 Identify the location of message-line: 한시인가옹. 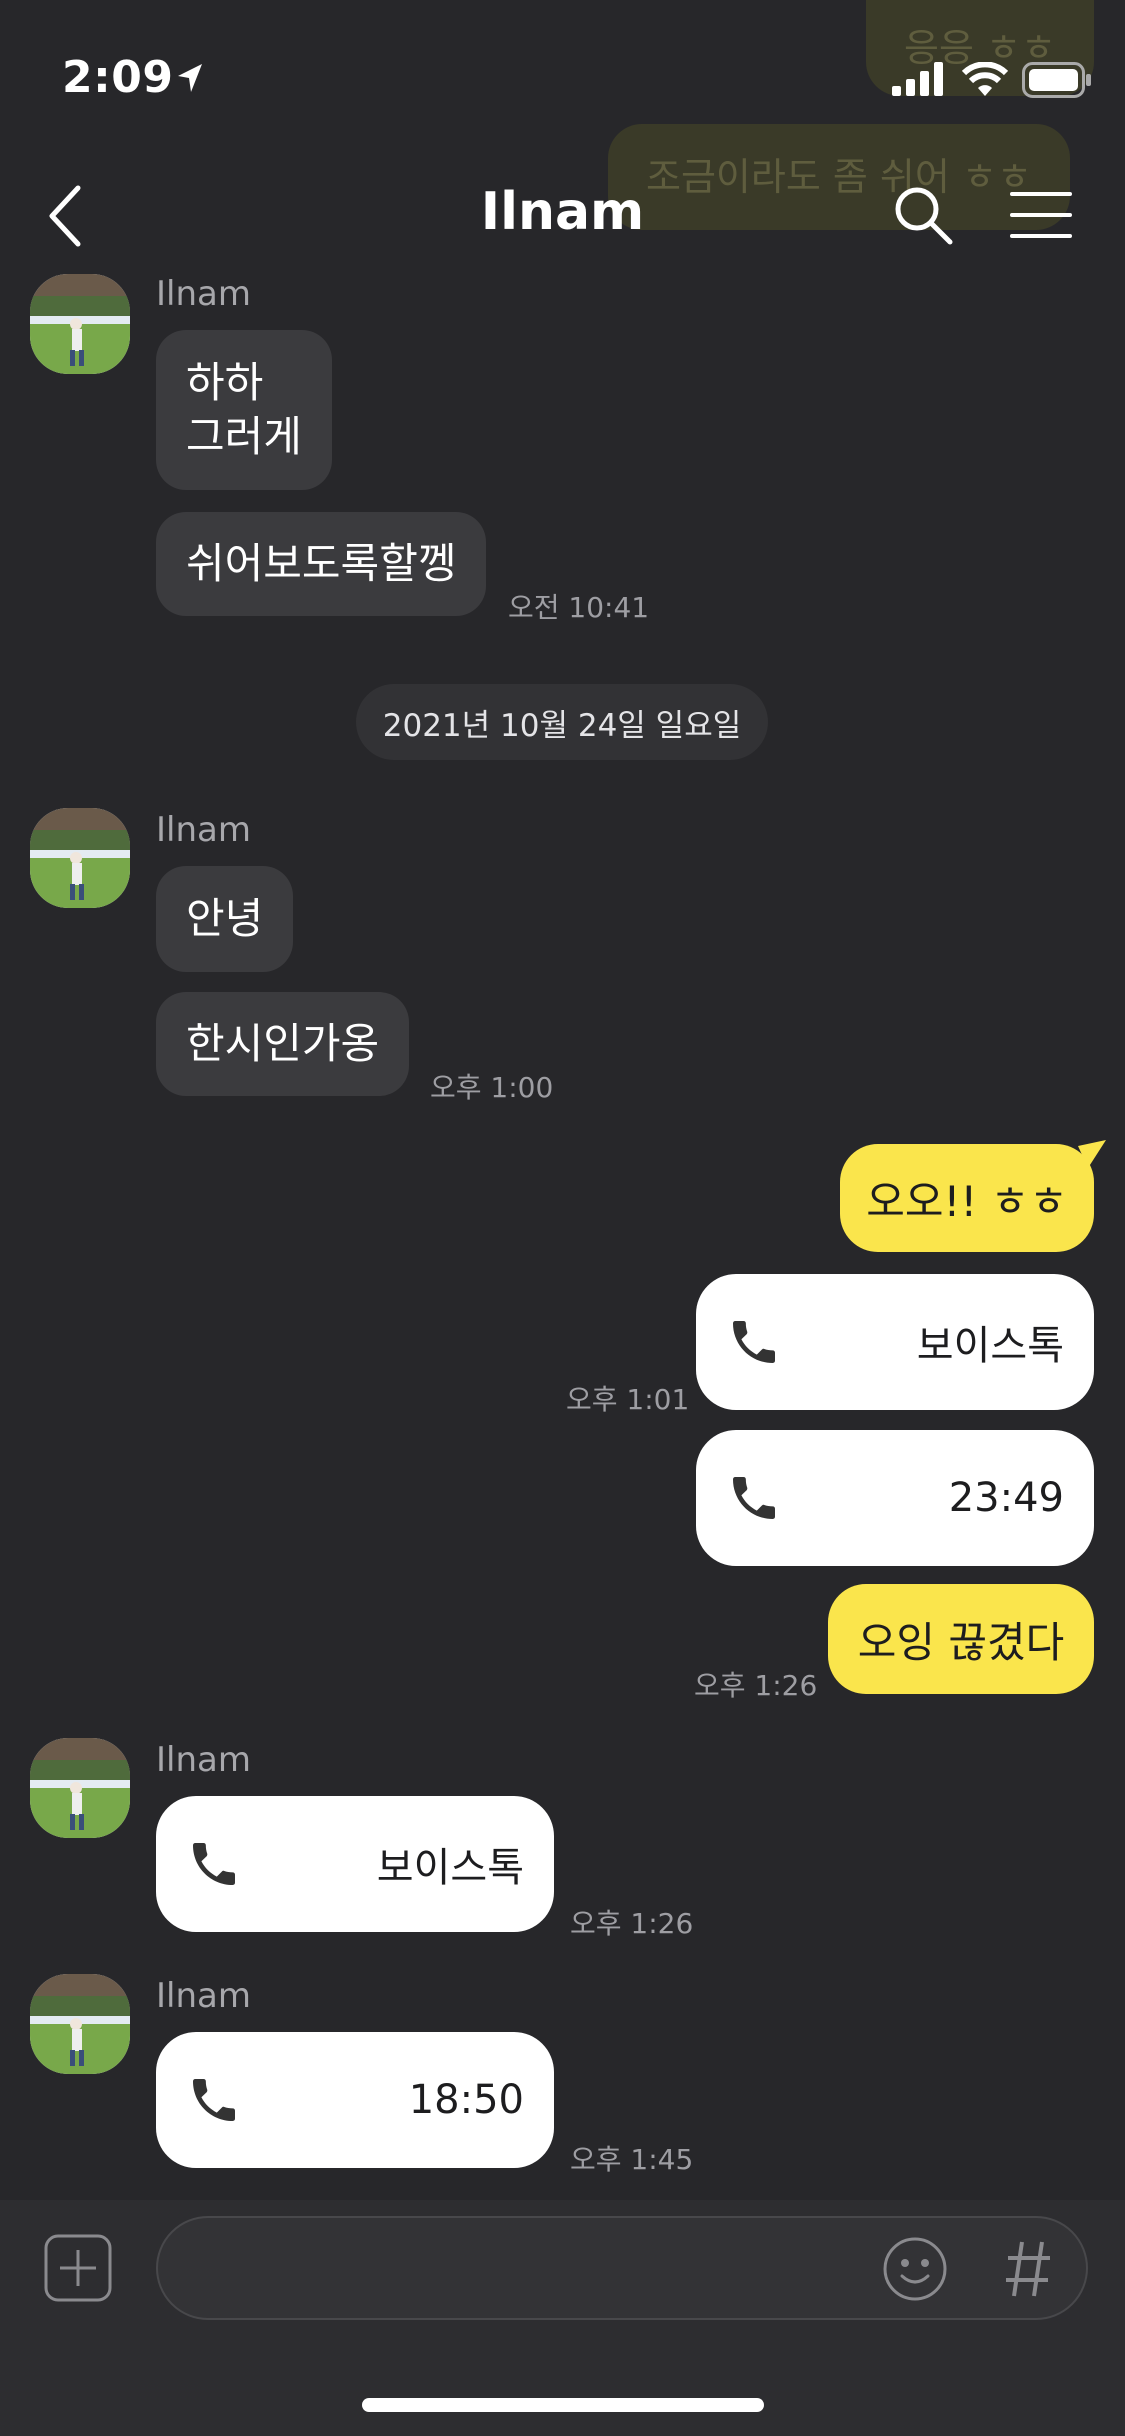
(283, 1043).